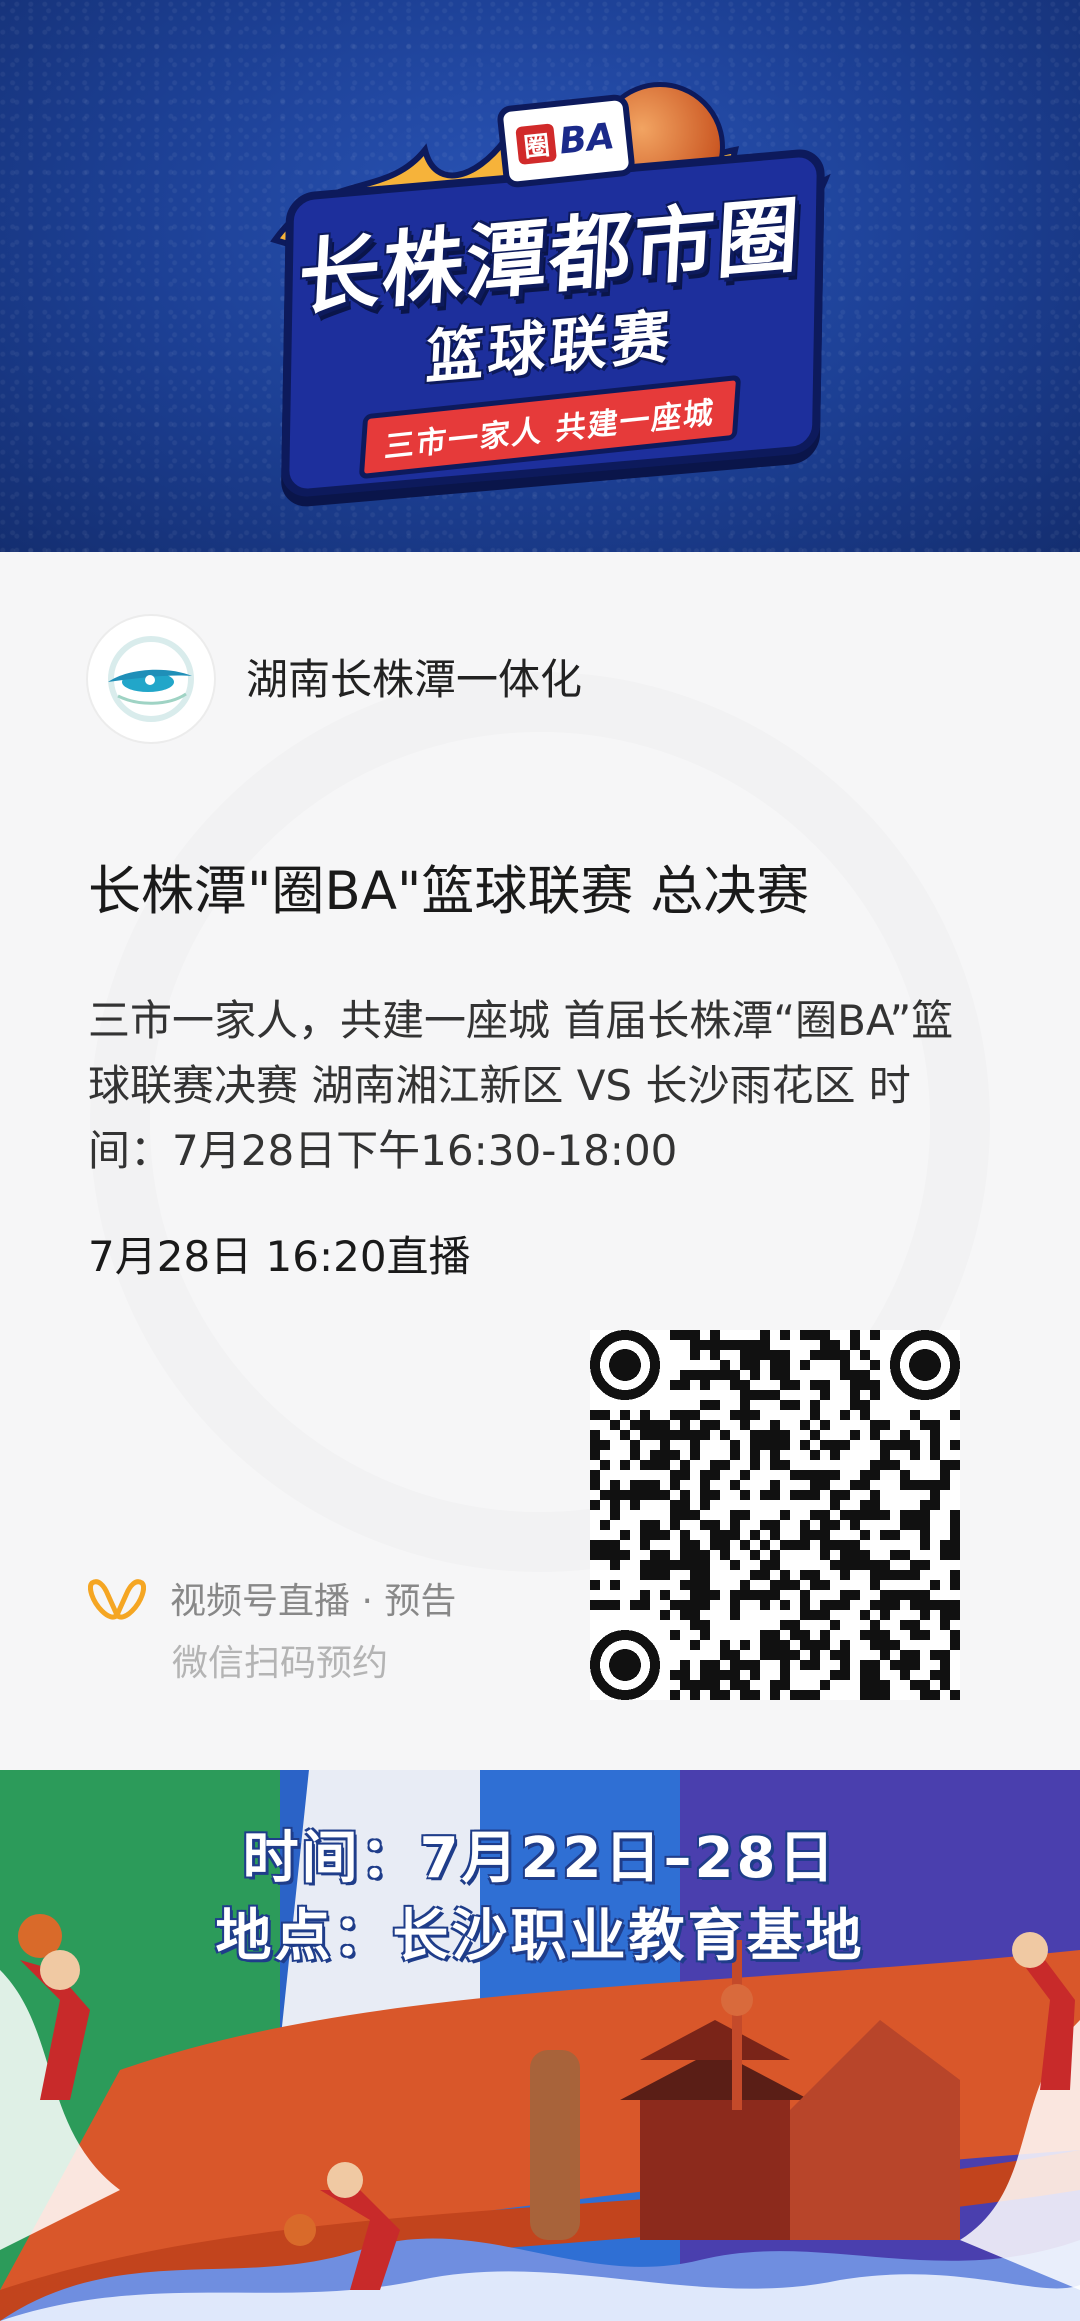  Describe the element at coordinates (280, 1663) in the screenshot. I see `scan-hint: 微信扫码预约` at that location.